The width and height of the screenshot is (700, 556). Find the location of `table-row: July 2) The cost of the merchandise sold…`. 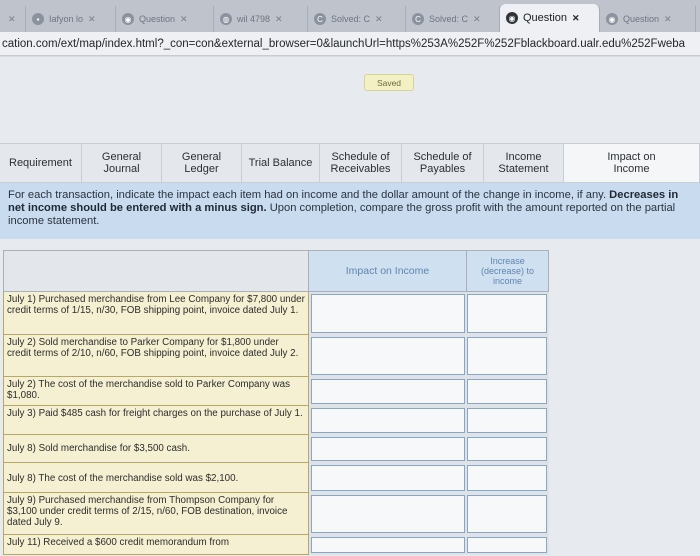

table-row: July 2) The cost of the merchandise sold… is located at coordinates (276, 391).